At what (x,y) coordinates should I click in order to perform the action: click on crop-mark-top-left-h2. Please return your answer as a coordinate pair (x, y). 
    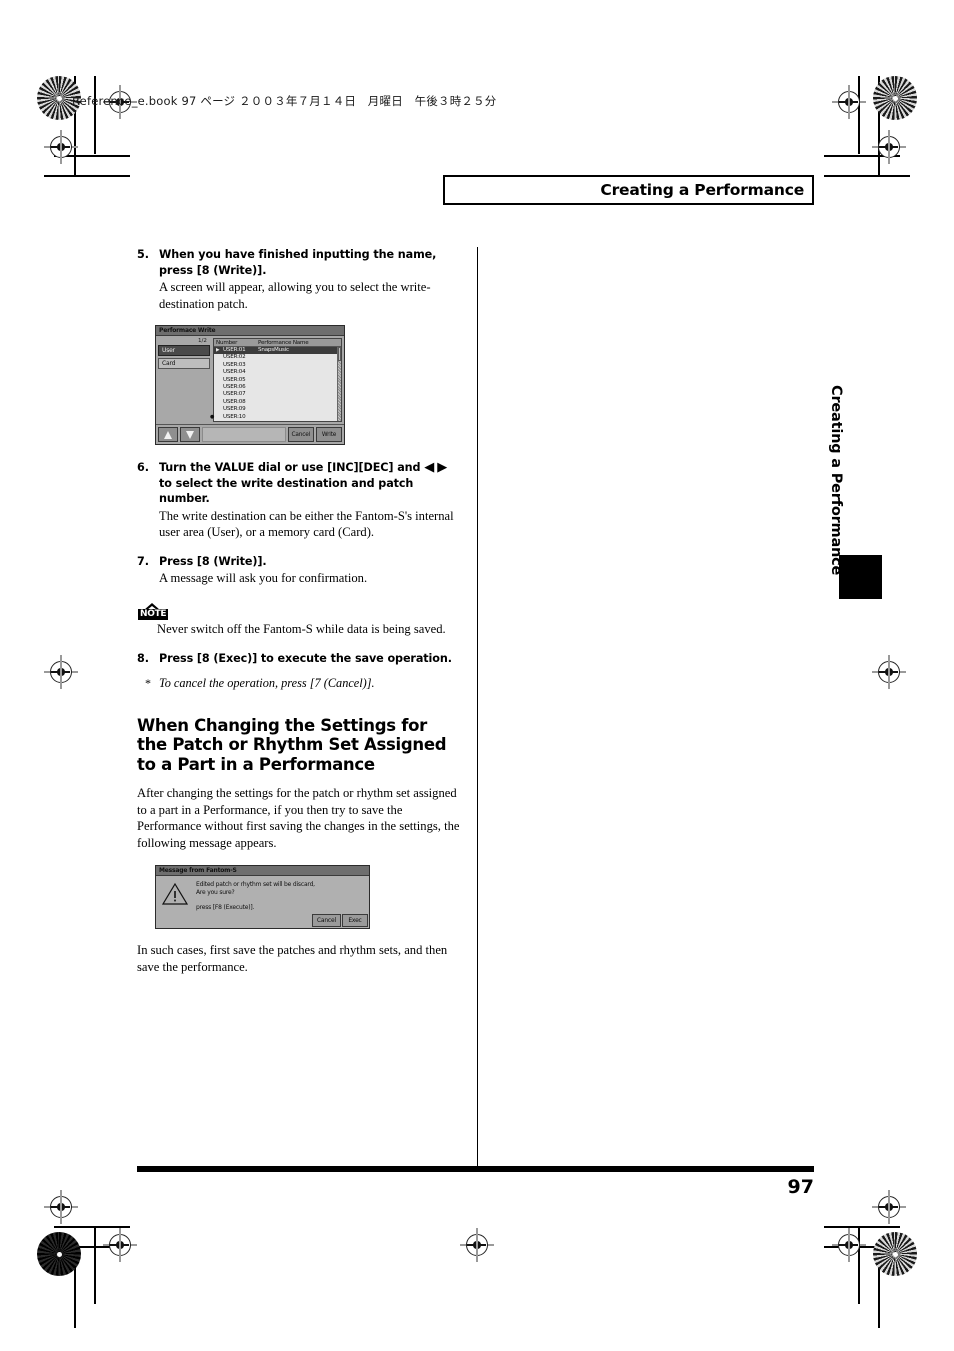
    Looking at the image, I should click on (87, 176).